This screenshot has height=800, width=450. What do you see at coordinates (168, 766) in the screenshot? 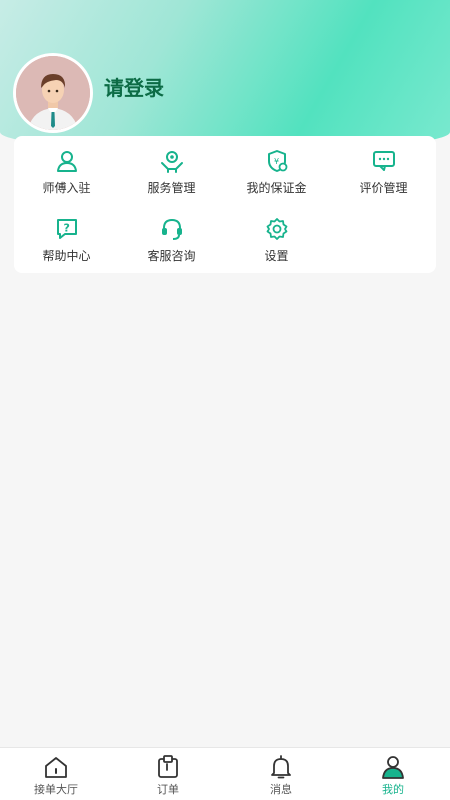
I see `clipboard-icon` at bounding box center [168, 766].